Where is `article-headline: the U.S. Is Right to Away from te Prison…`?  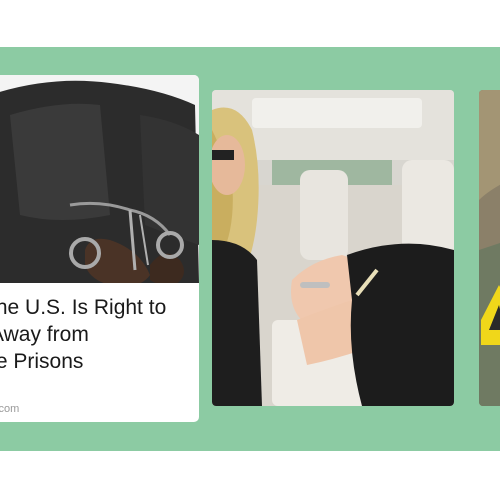 article-headline: the U.S. Is Right to Away from te Prison… is located at coordinates (99, 334).